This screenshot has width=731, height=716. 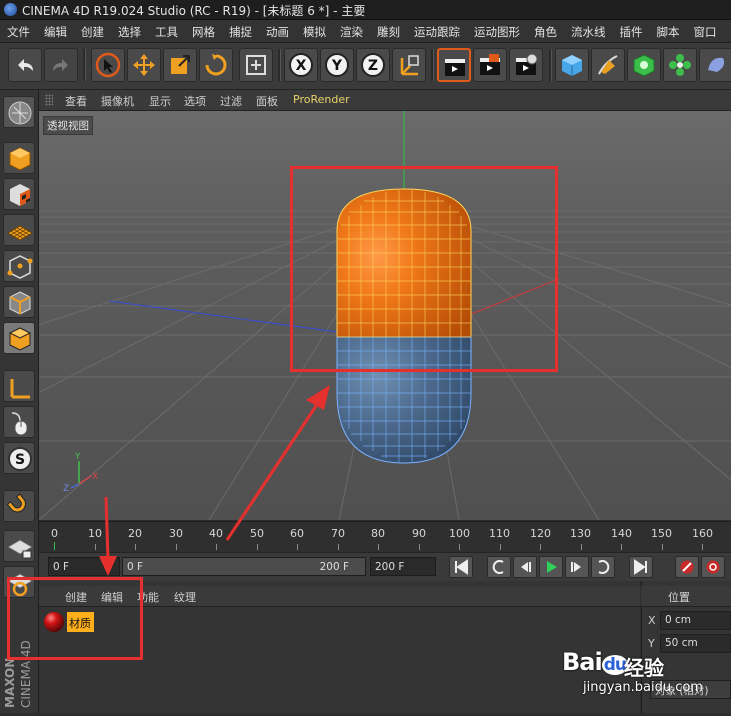 What do you see at coordinates (644, 666) in the screenshot?
I see `baidu-watermark-text: 经验` at bounding box center [644, 666].